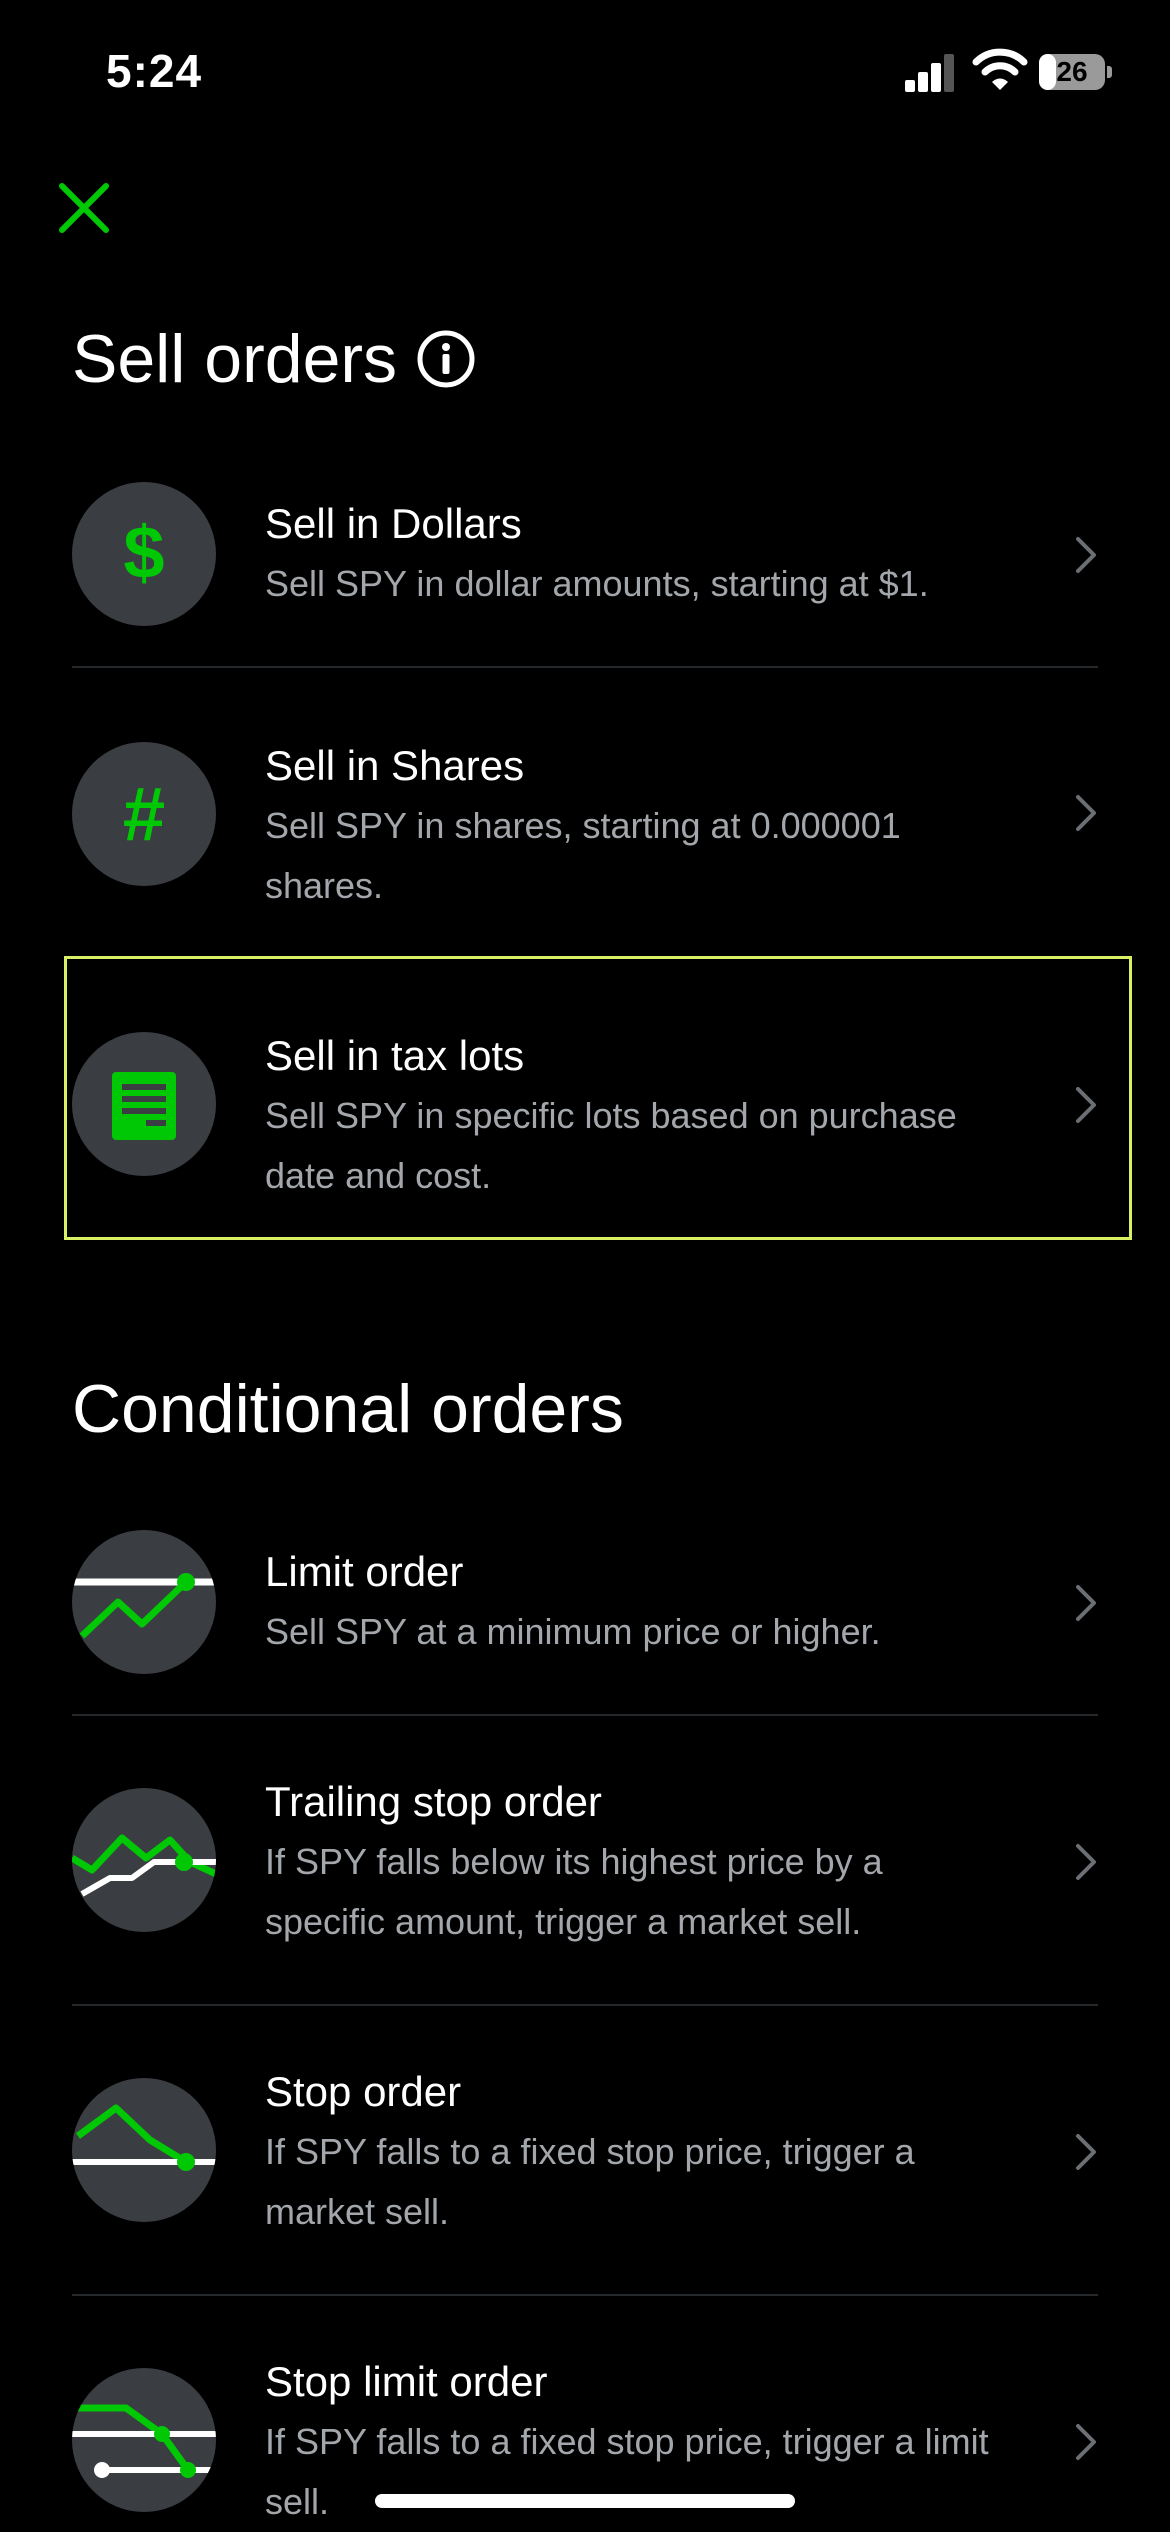 The image size is (1170, 2532). I want to click on hash-icon: #, so click(144, 814).